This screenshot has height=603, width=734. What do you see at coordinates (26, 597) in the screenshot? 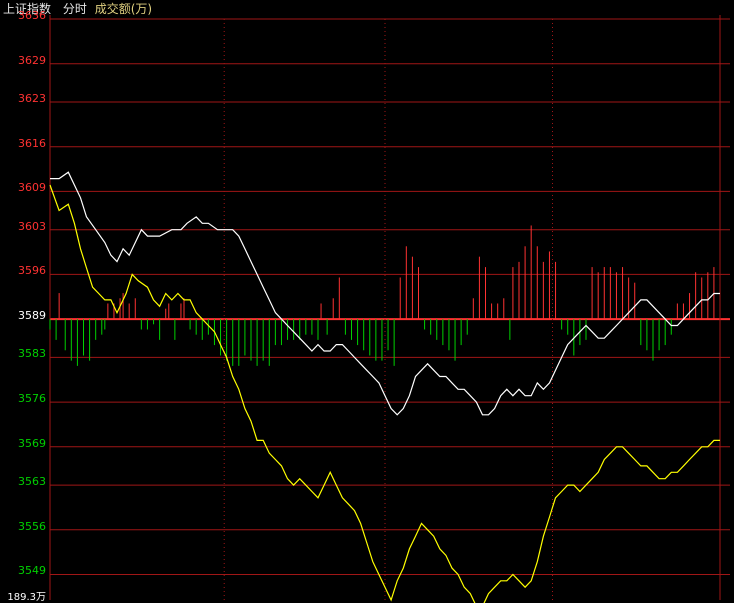
I see `volume-axis-label: 189.3万` at bounding box center [26, 597].